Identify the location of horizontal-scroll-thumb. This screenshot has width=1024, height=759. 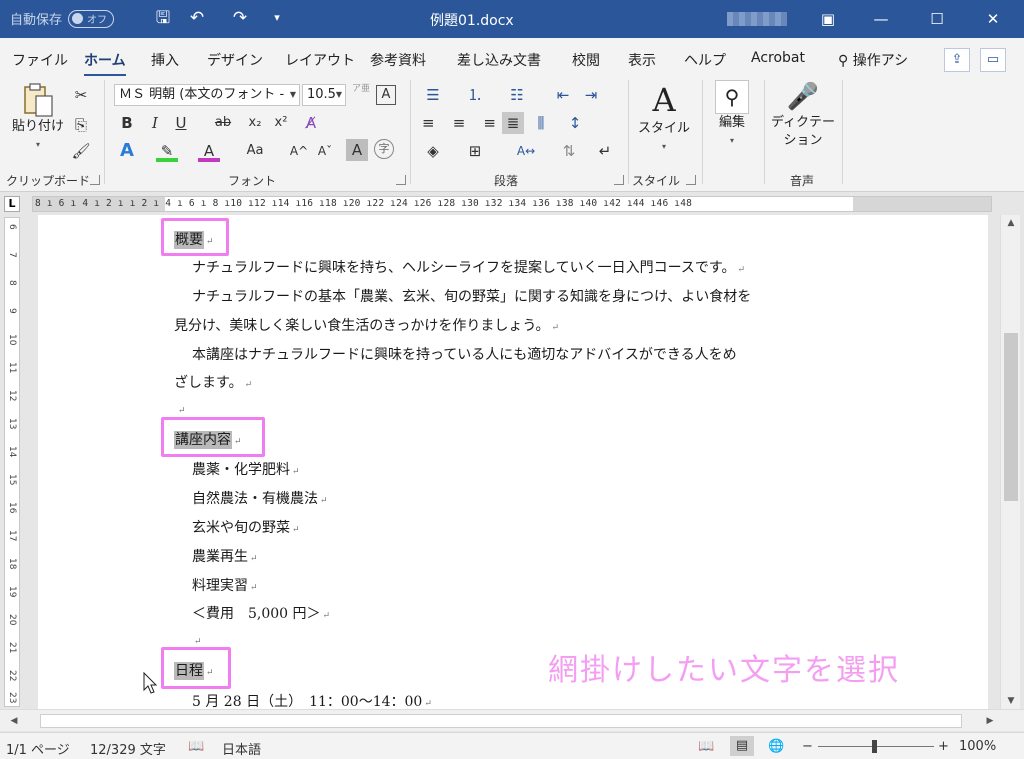
(501, 721).